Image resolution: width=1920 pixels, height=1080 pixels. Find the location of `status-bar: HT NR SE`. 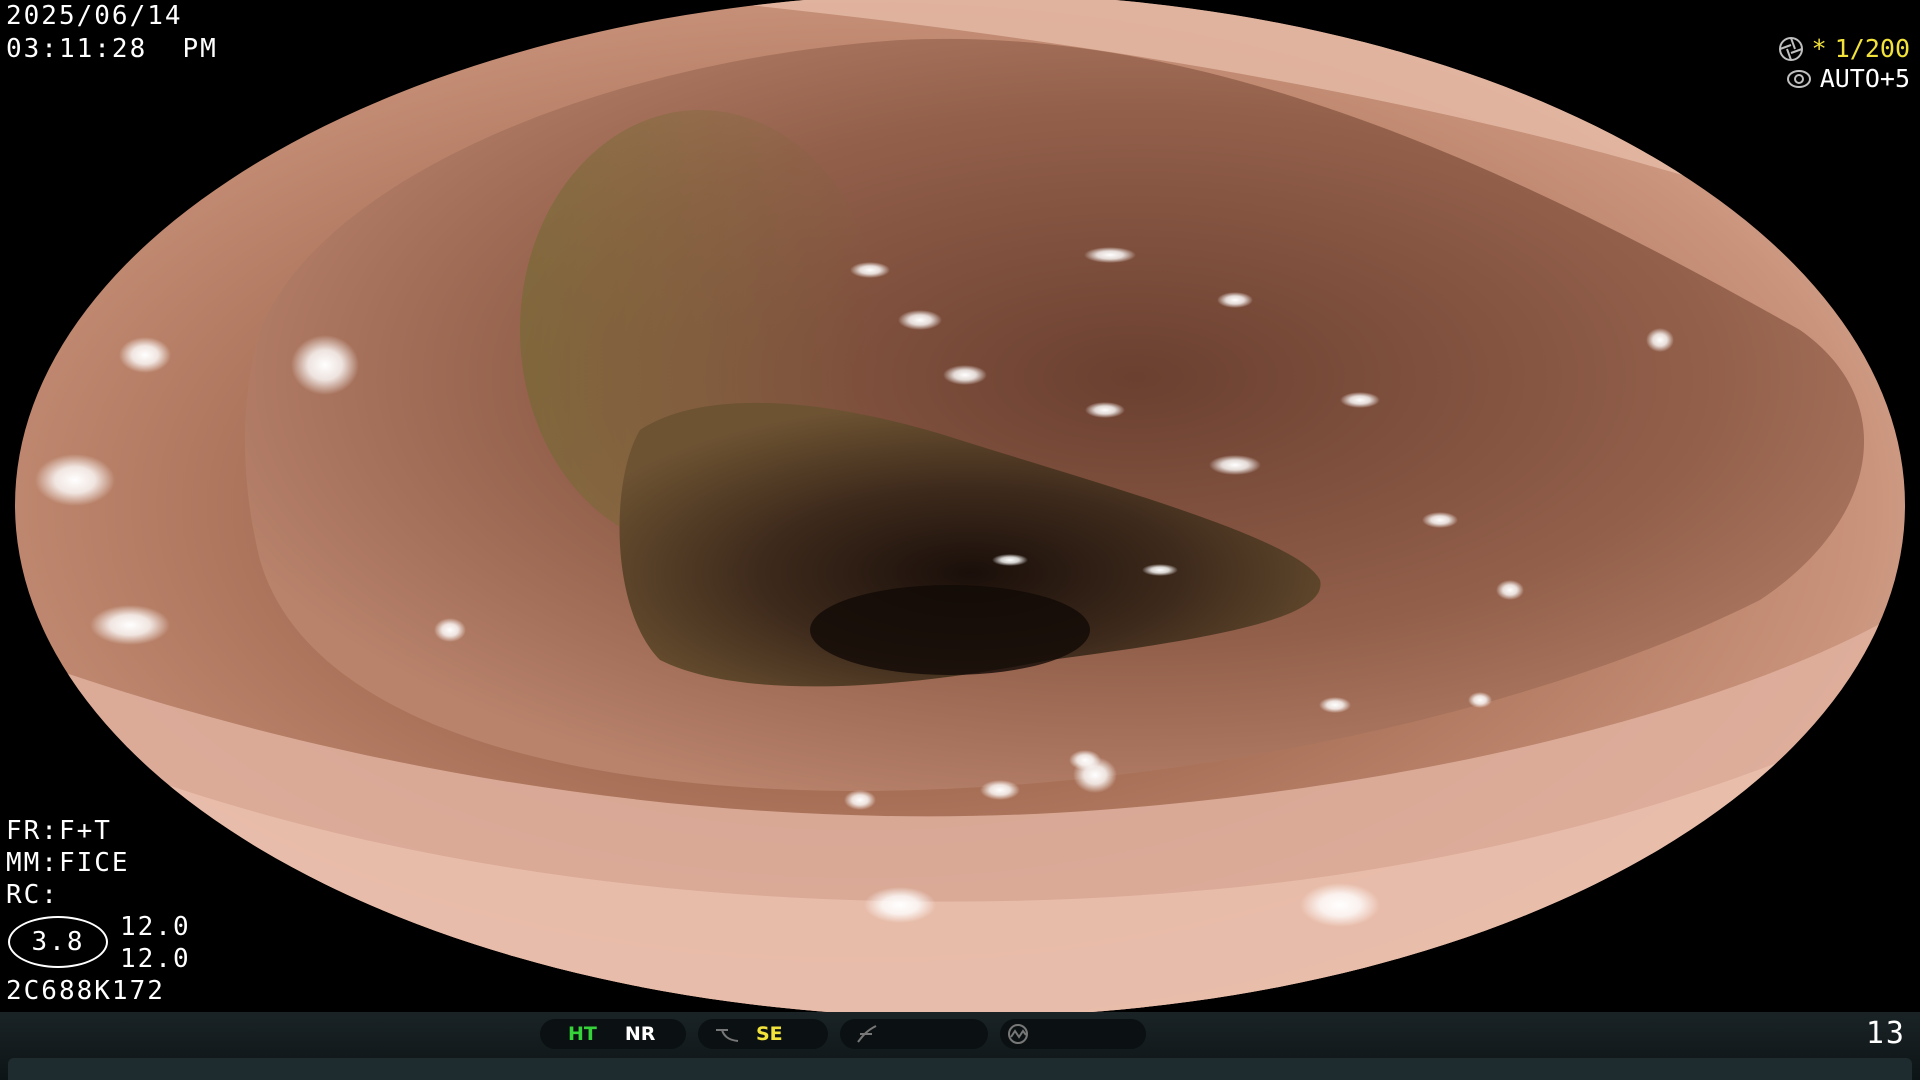

status-bar: HT NR SE is located at coordinates (960, 1046).